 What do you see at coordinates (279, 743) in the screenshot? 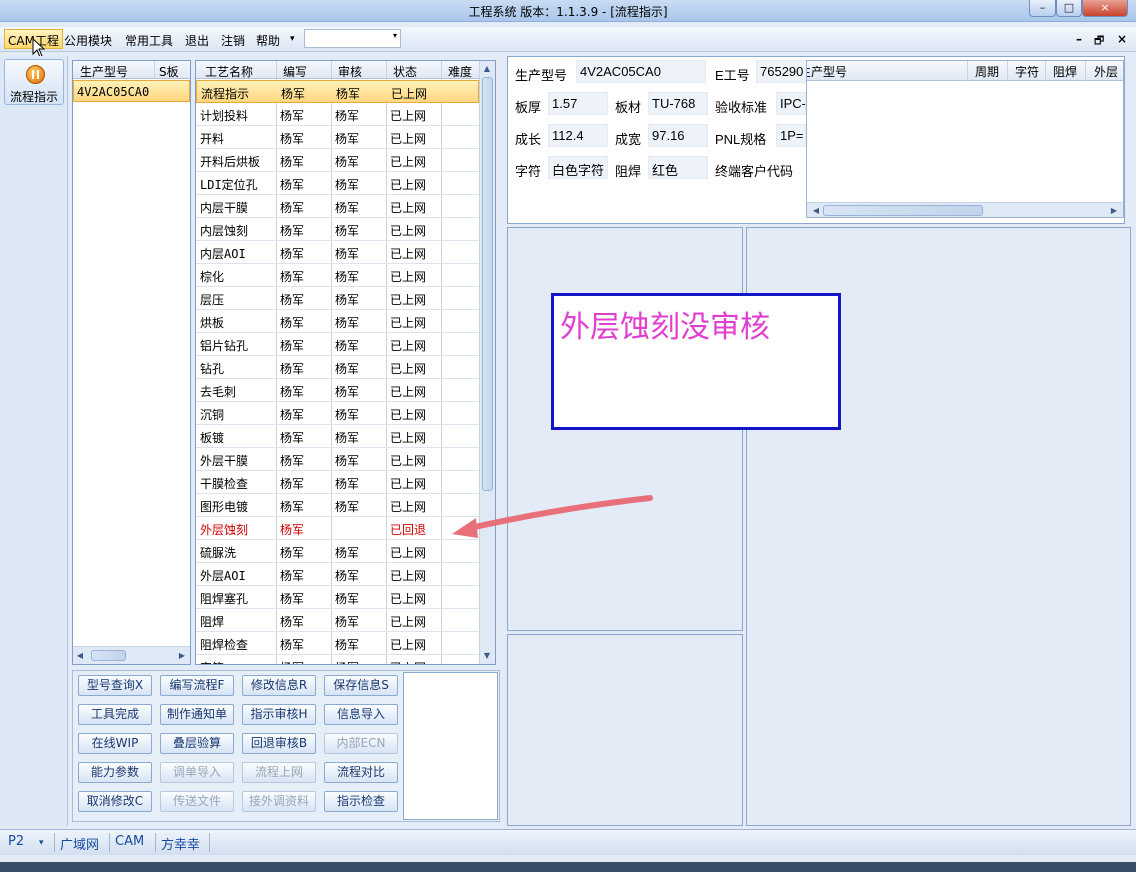
I see `action-button: 回退审核B` at bounding box center [279, 743].